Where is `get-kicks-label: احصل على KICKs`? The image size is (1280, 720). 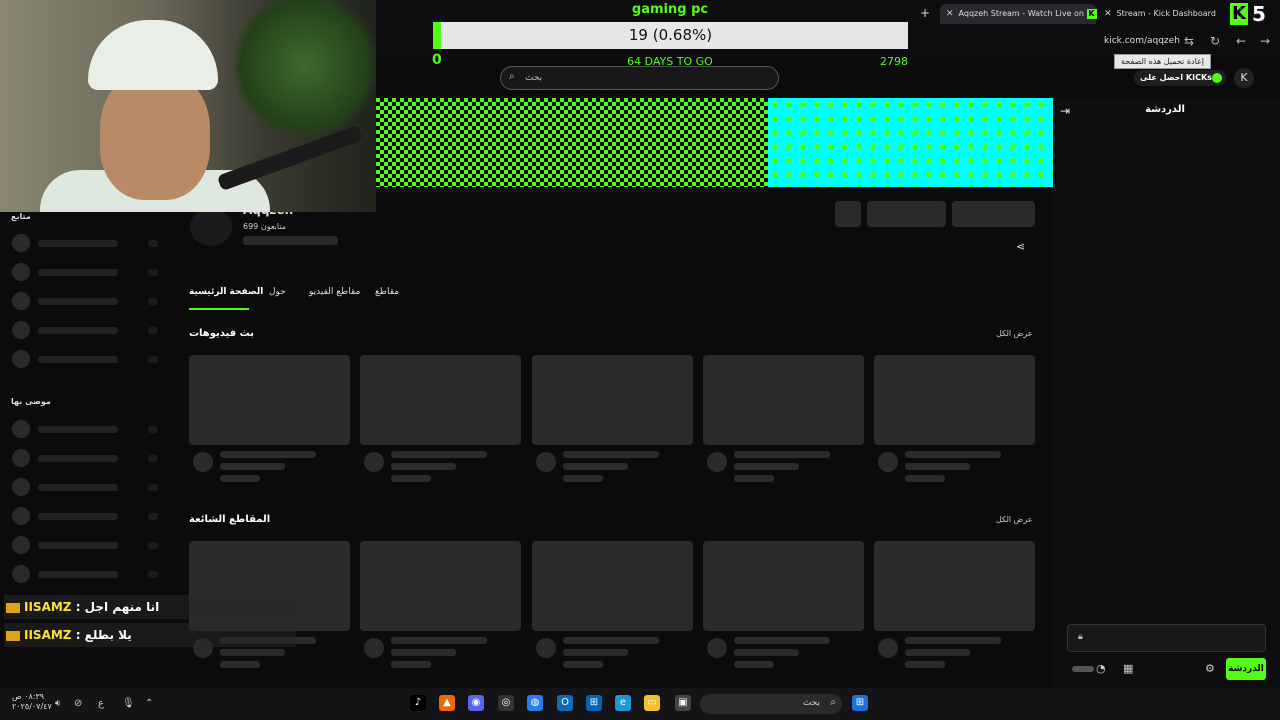 get-kicks-label: احصل على KICKs is located at coordinates (1176, 77).